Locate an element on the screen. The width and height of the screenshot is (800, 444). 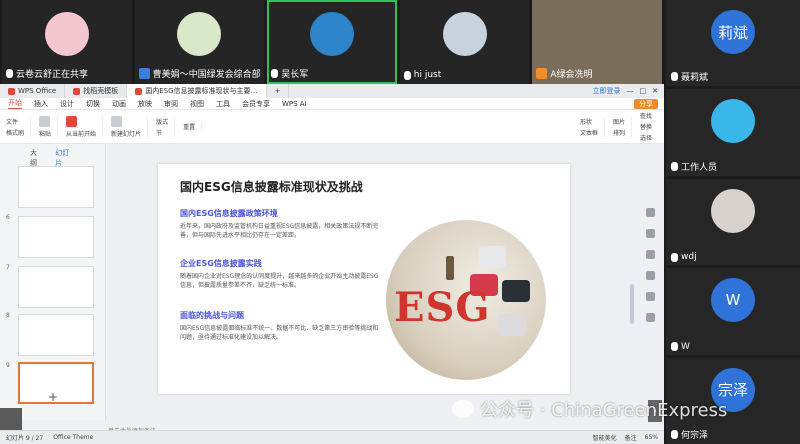
play-from-current-button: 从当前开始 is located at coordinates (81, 133).